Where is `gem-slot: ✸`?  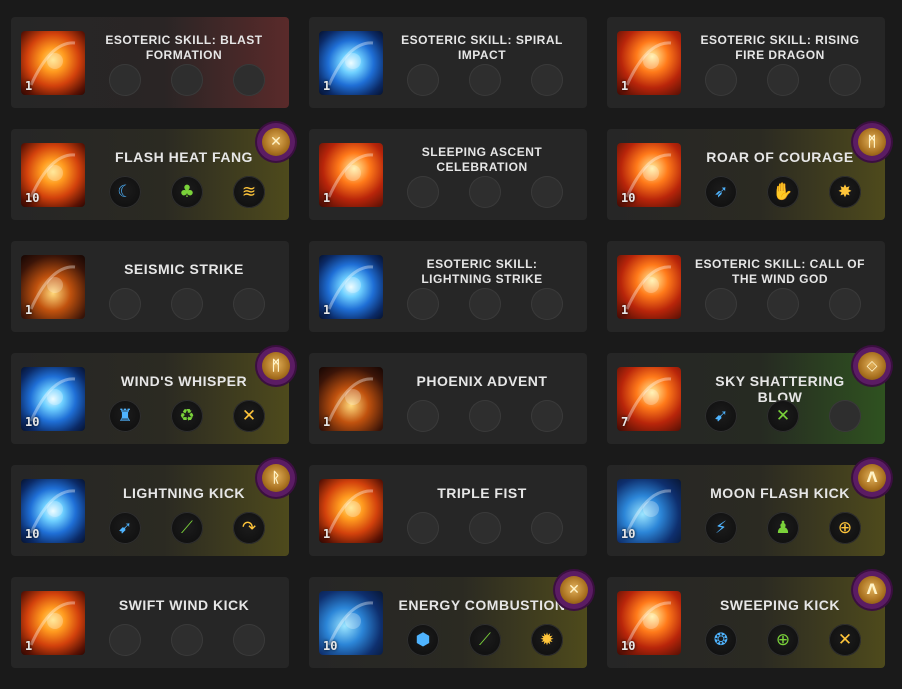 gem-slot: ✸ is located at coordinates (845, 192).